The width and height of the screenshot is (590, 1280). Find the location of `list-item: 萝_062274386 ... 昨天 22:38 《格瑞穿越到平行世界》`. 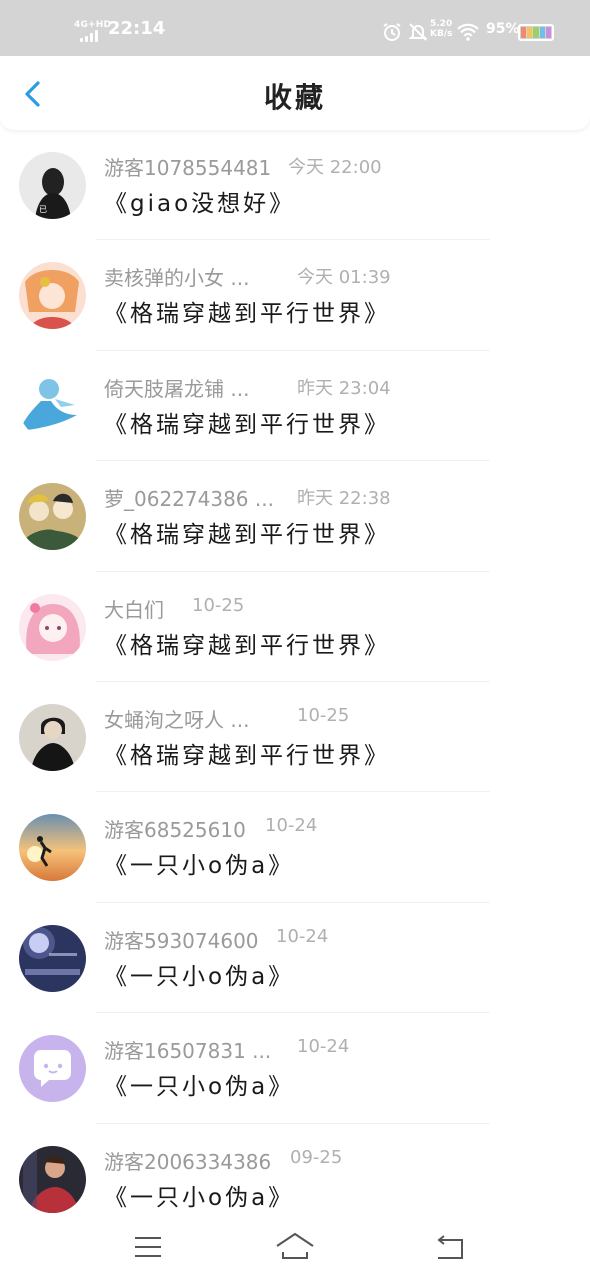

list-item: 萝_062274386 ... 昨天 22:38 《格瑞穿越到平行世界》 is located at coordinates (295, 516).